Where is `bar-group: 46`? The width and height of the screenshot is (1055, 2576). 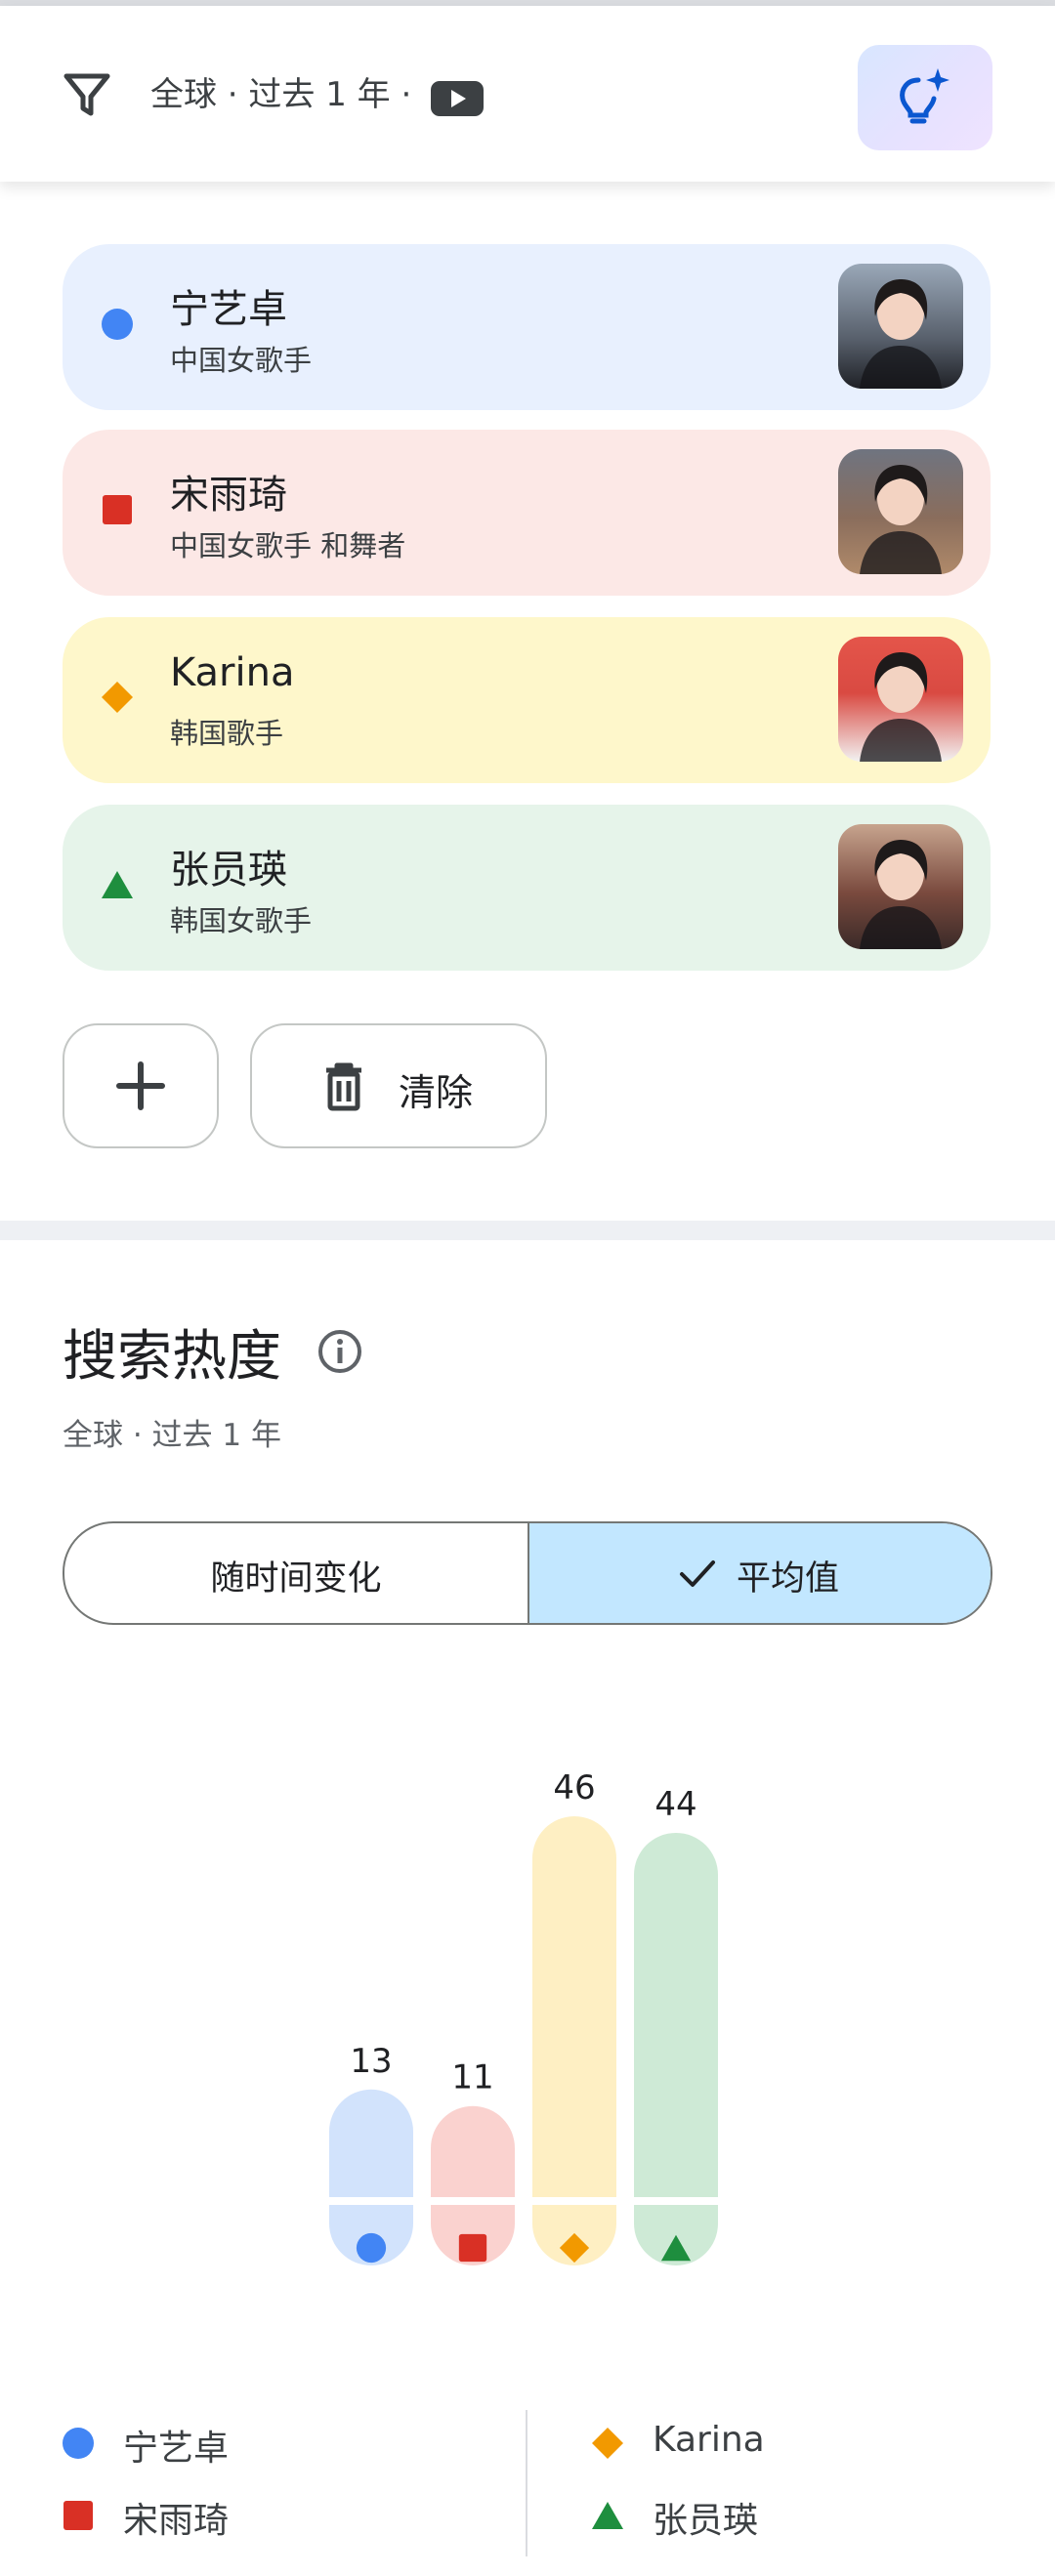
bar-group: 46 is located at coordinates (574, 2017).